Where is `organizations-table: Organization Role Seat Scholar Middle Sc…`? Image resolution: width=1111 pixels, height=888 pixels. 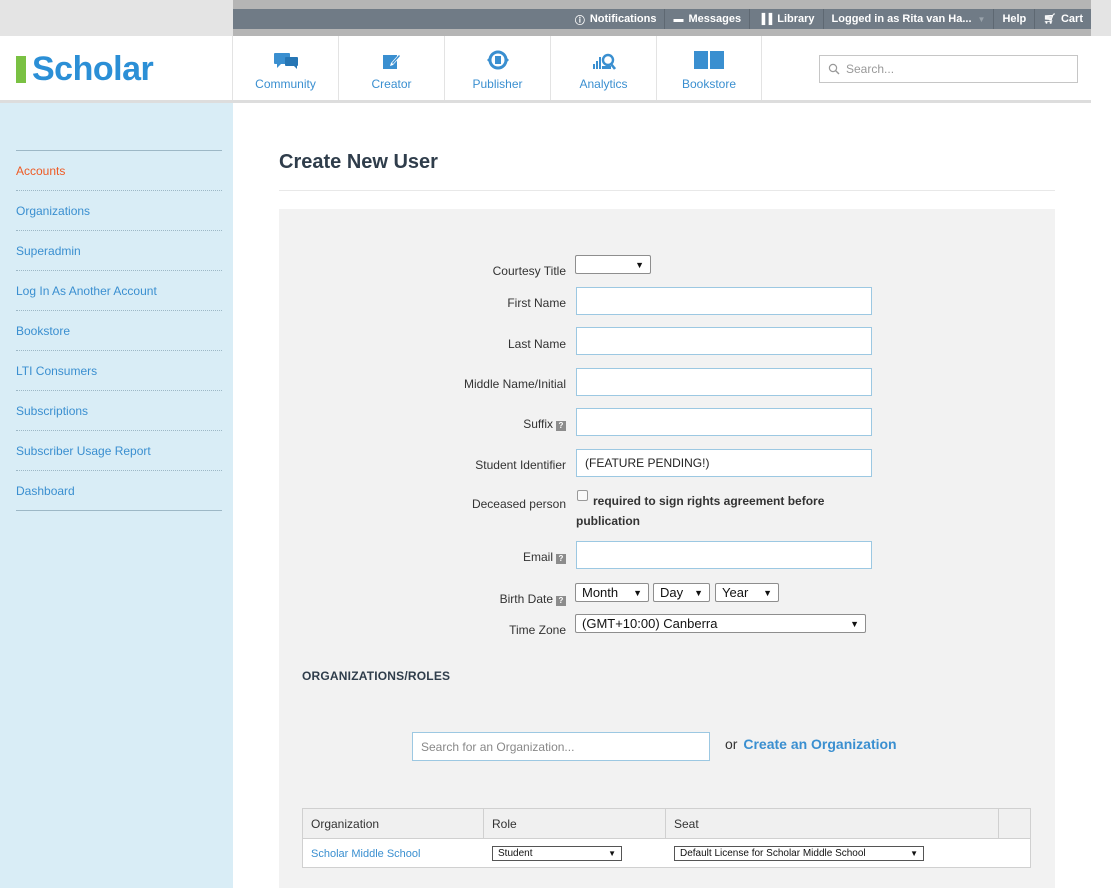 organizations-table: Organization Role Seat Scholar Middle Sc… is located at coordinates (666, 838).